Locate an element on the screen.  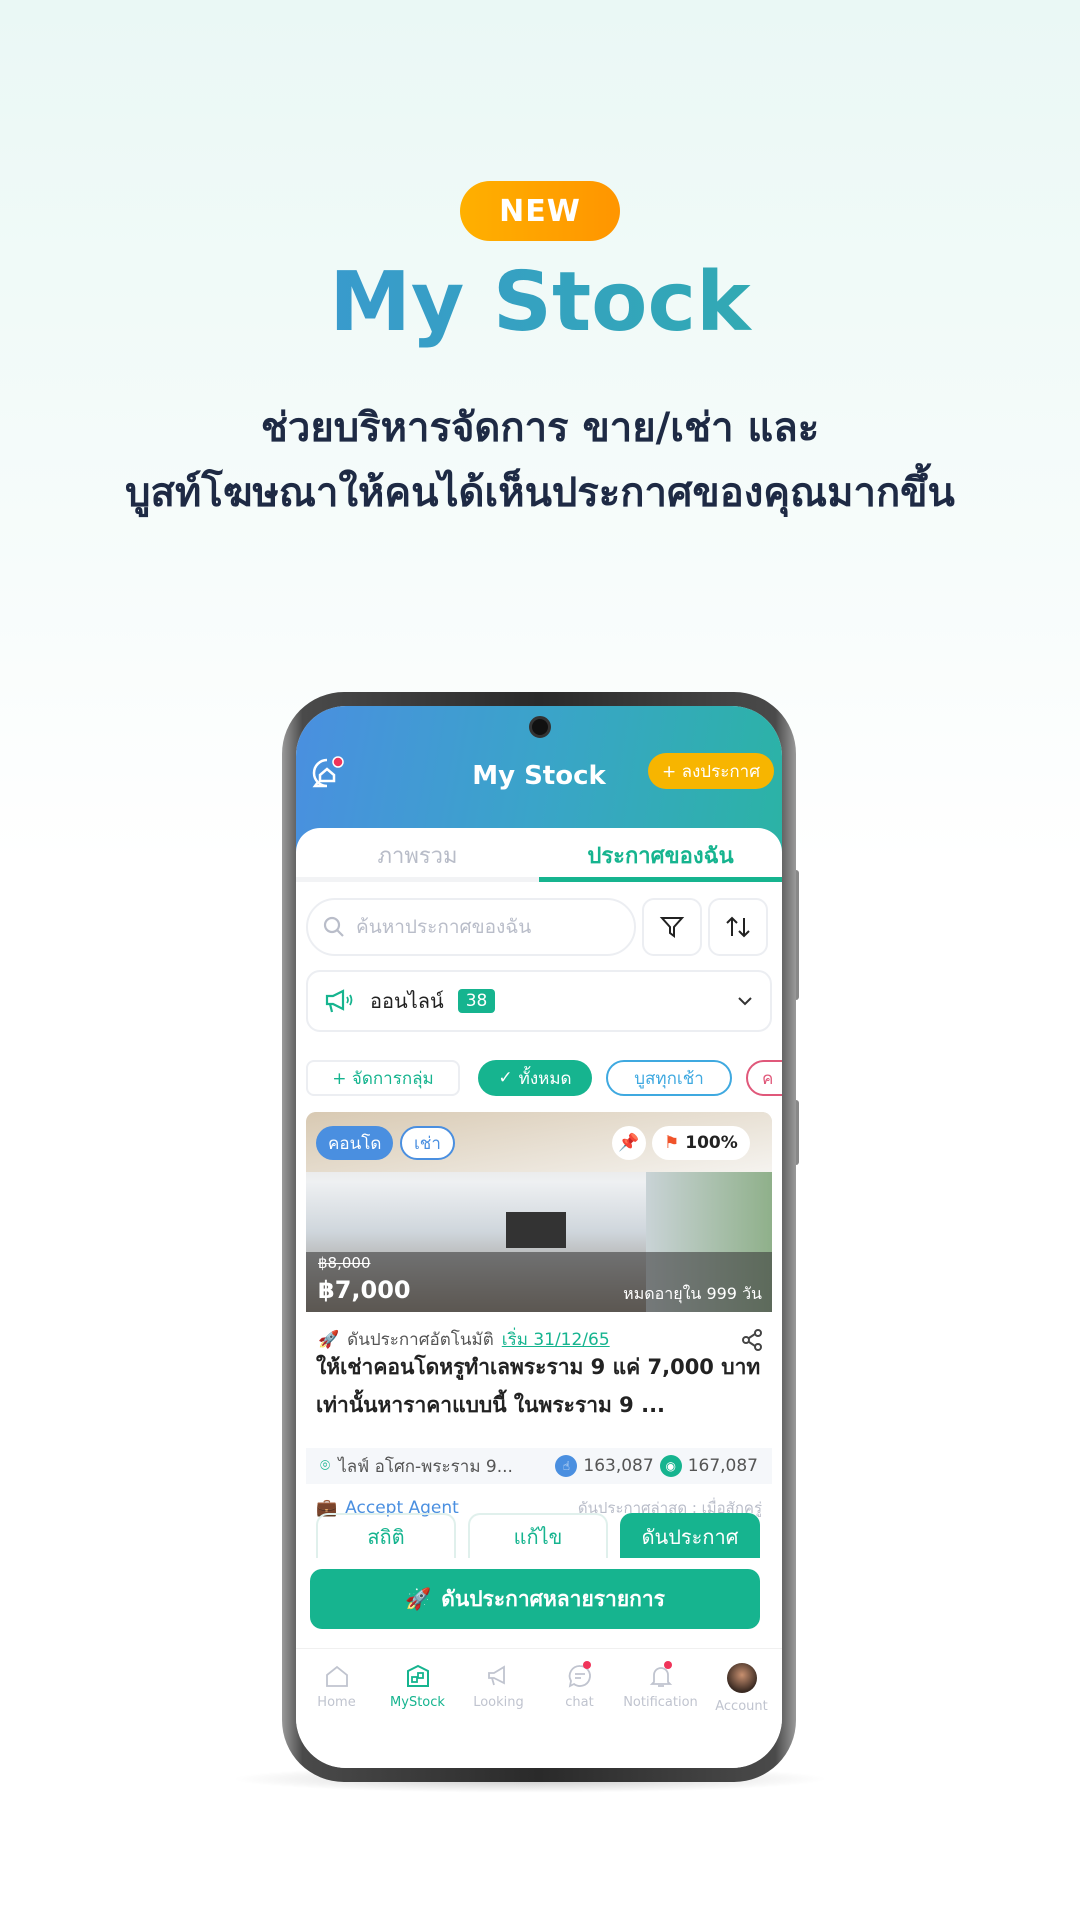
bulk-boost-button: 🚀 ดันประกาศหลายรายการ is located at coordinates (535, 1599).